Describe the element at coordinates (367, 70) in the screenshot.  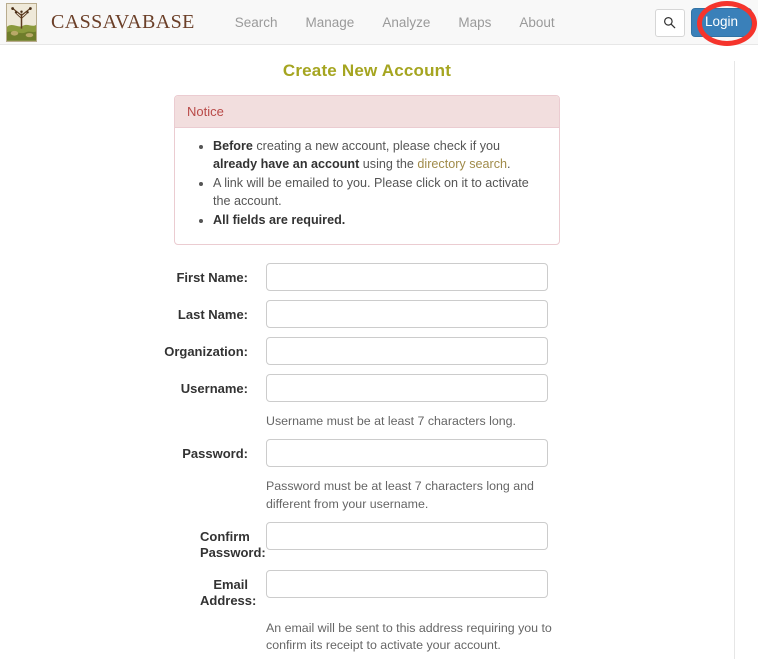
I see `page-title: Create New Account` at that location.